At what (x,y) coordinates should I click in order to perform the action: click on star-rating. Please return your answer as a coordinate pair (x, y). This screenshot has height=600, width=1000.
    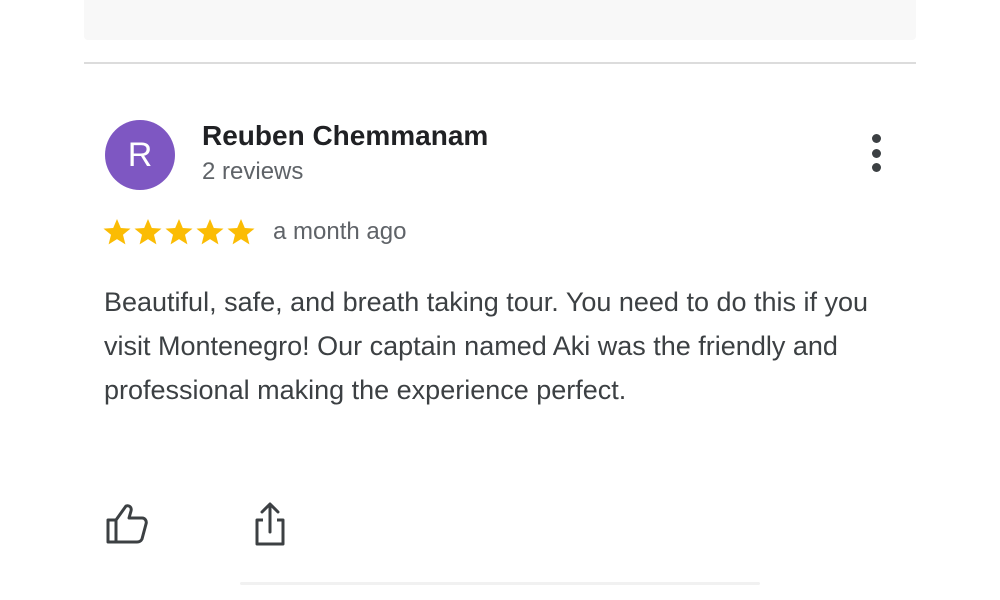
    Looking at the image, I should click on (179, 232).